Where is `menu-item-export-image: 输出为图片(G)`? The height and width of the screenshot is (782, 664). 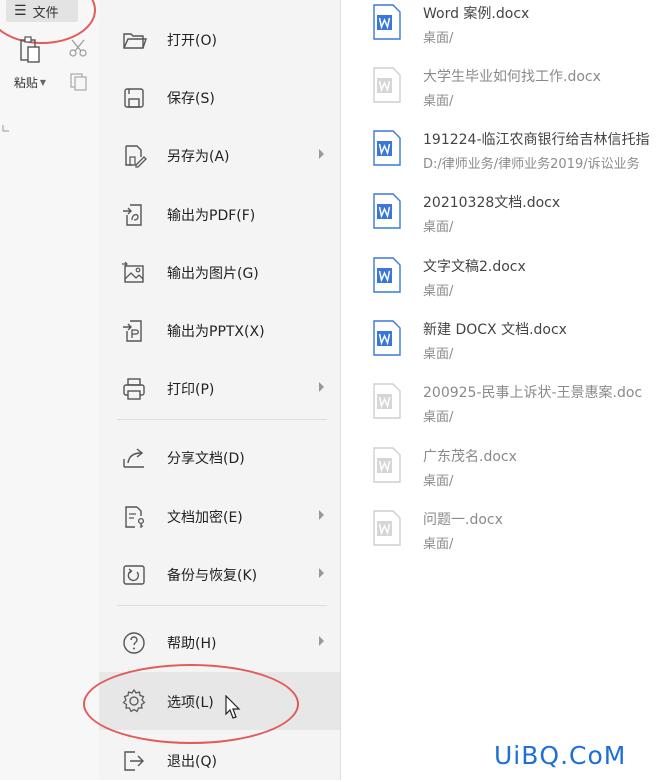
menu-item-export-image: 输出为图片(G) is located at coordinates (219, 272).